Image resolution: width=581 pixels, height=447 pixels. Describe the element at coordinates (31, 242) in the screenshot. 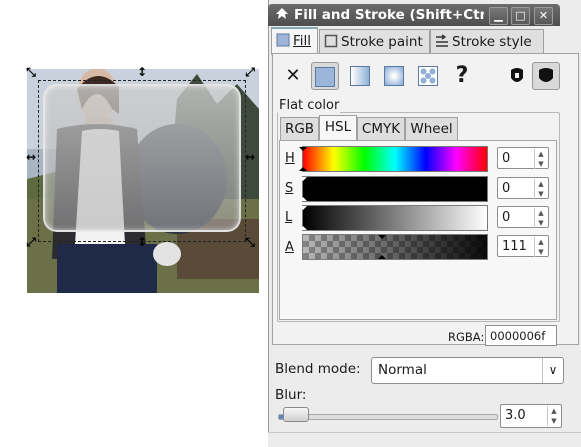

I see `scale-handle-bottom-left-icon: ⤢` at that location.